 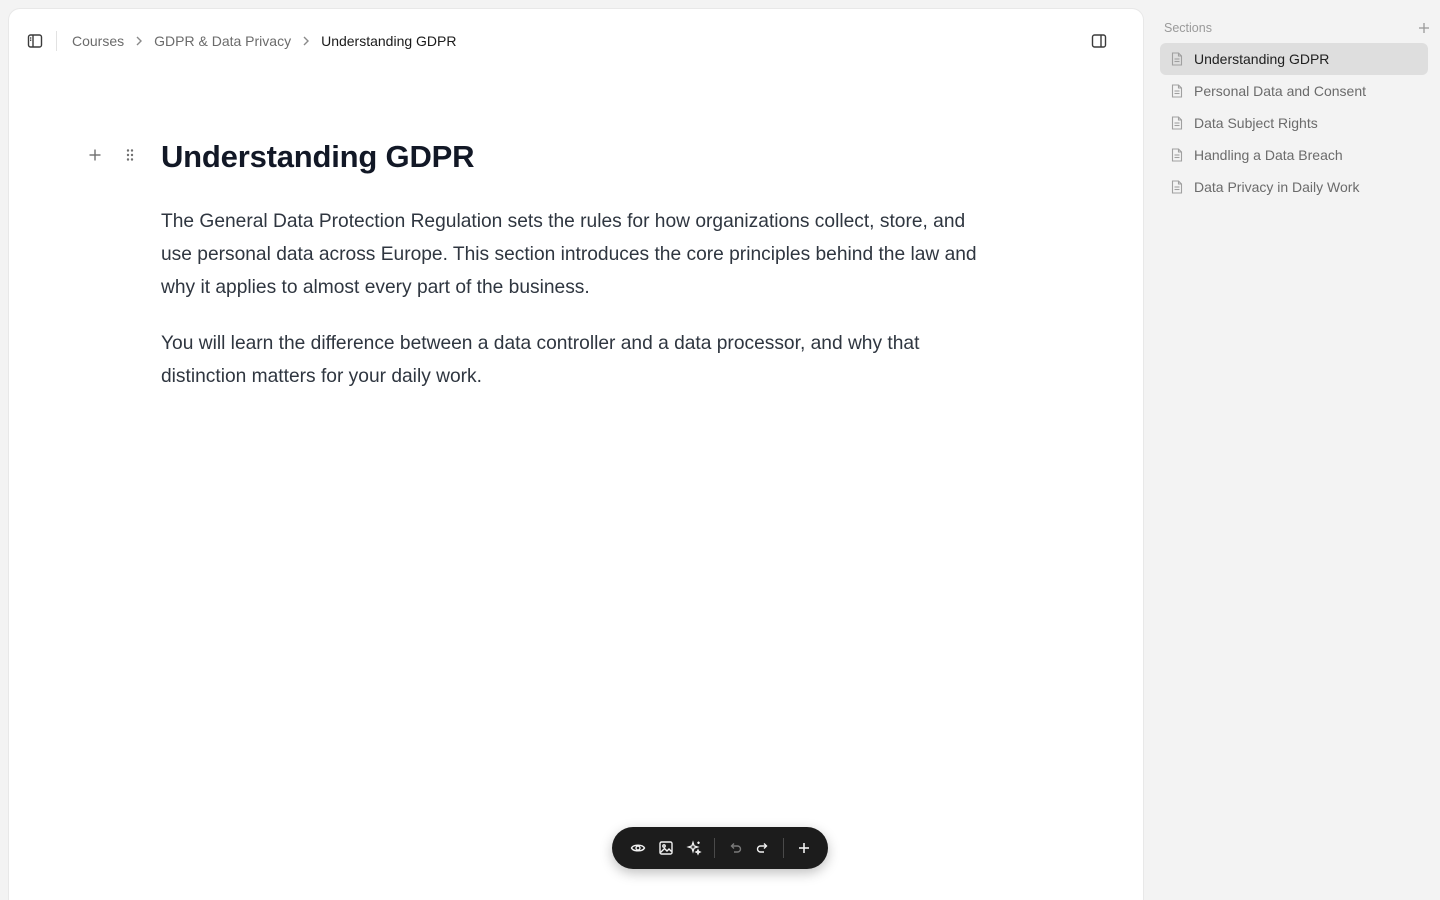 What do you see at coordinates (56, 41) in the screenshot?
I see `topbar-divider` at bounding box center [56, 41].